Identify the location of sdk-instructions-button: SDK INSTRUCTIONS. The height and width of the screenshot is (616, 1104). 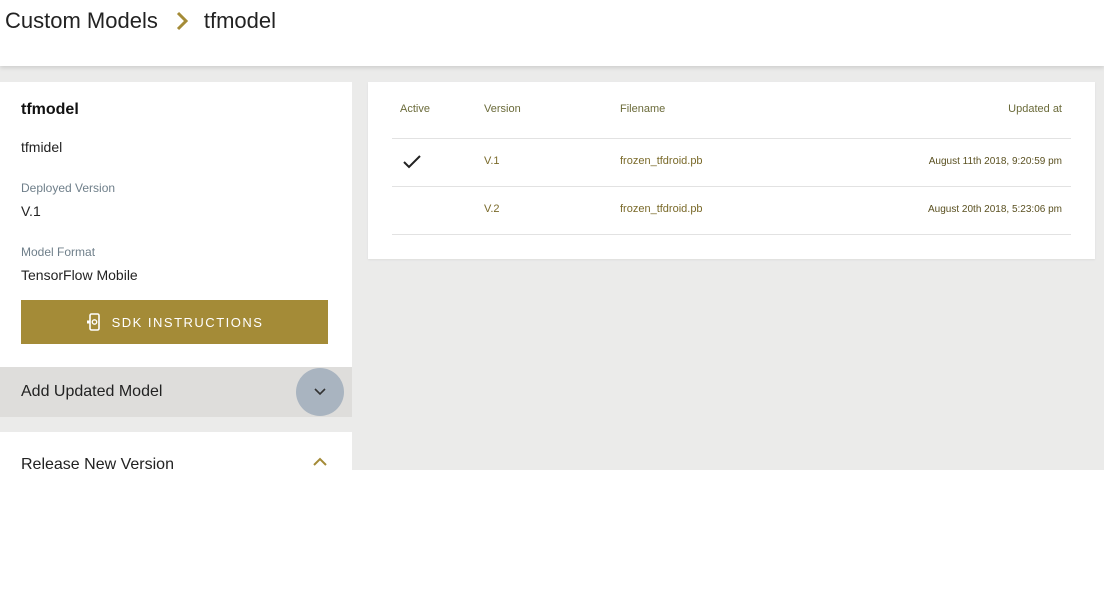
(174, 322).